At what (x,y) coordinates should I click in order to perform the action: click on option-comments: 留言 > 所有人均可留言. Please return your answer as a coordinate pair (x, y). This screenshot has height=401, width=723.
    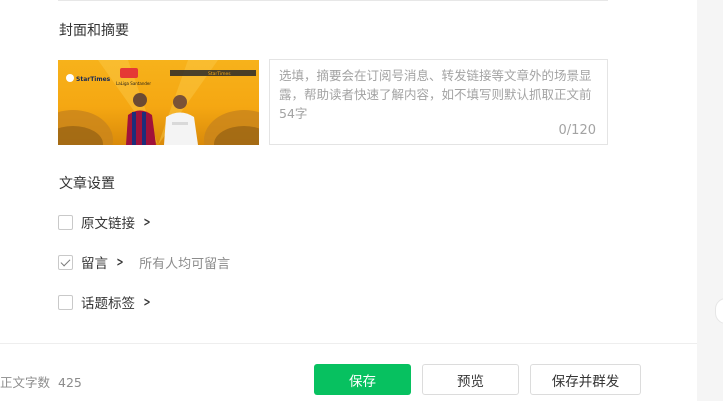
    Looking at the image, I should click on (144, 262).